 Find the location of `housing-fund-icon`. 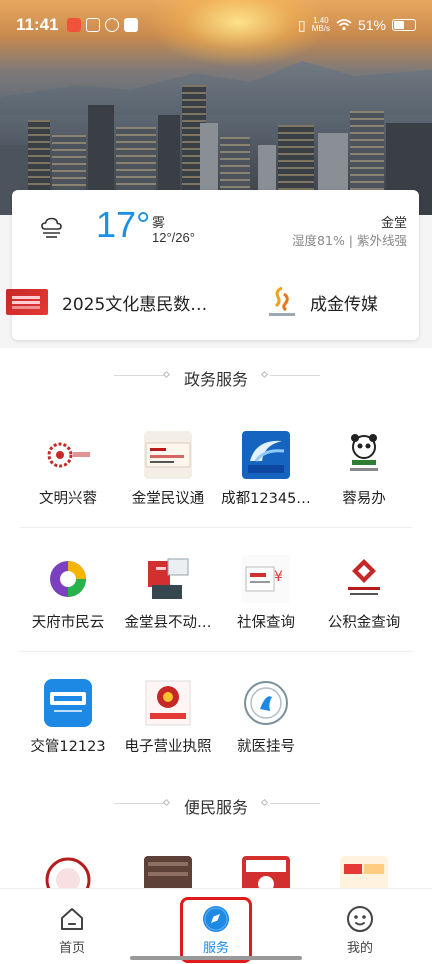

housing-fund-icon is located at coordinates (364, 579).